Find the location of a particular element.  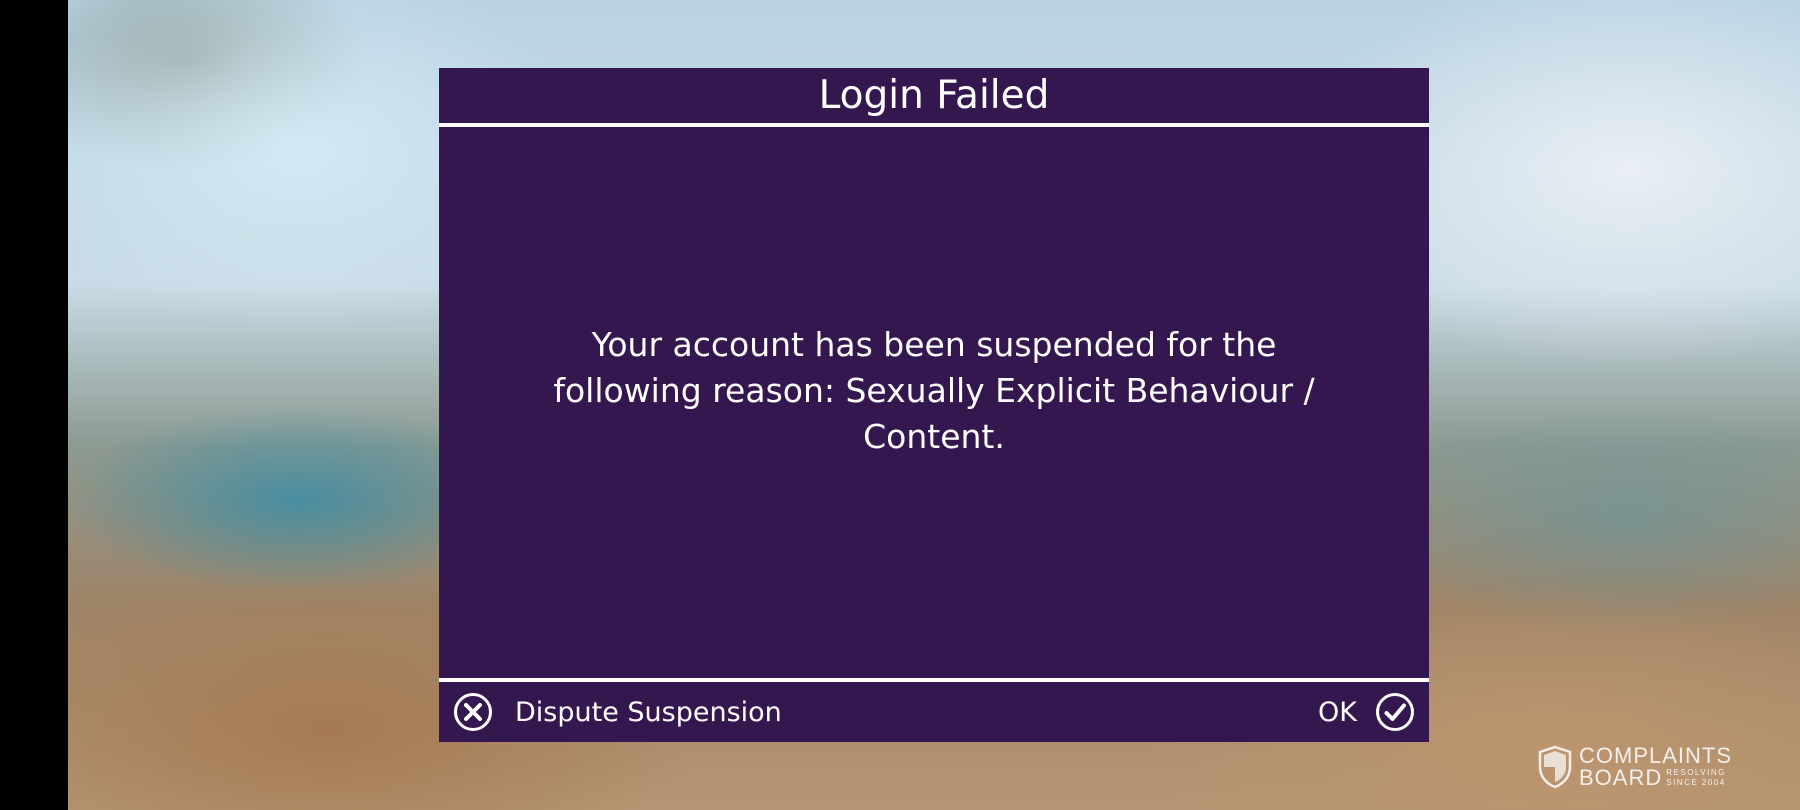

watermark-text: COMPLAINTS BOARD RESOLVING SINCE 2004 is located at coordinates (1660, 767).